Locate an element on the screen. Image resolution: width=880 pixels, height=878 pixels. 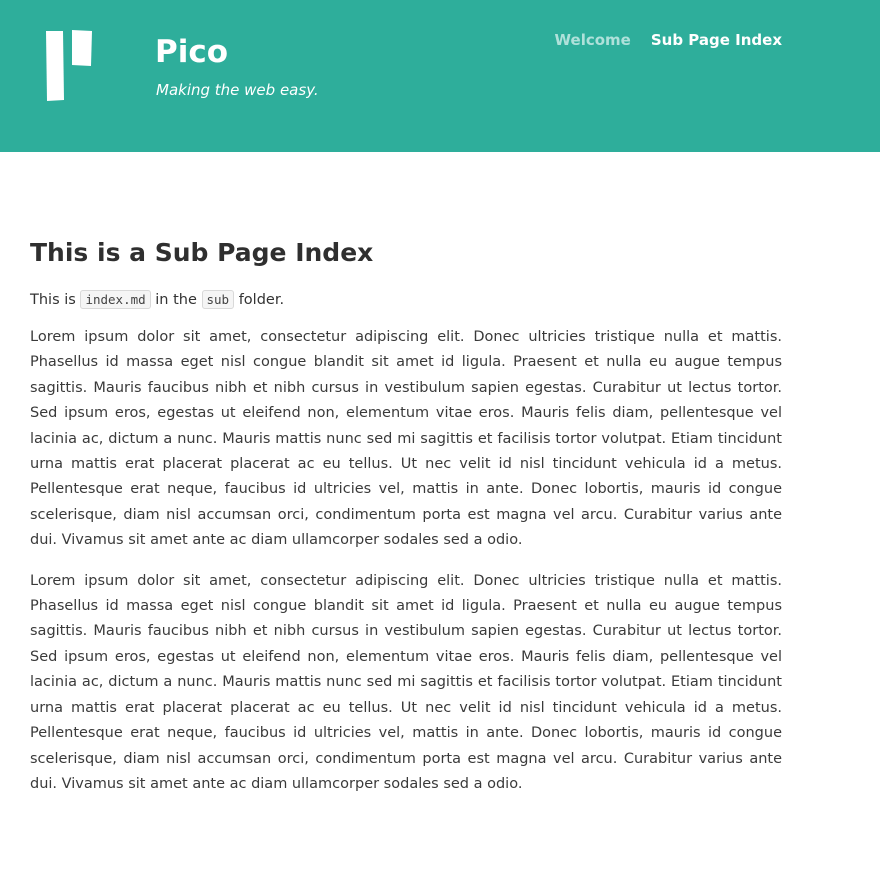
site-tagline: Making the web easy. is located at coordinates (237, 90).